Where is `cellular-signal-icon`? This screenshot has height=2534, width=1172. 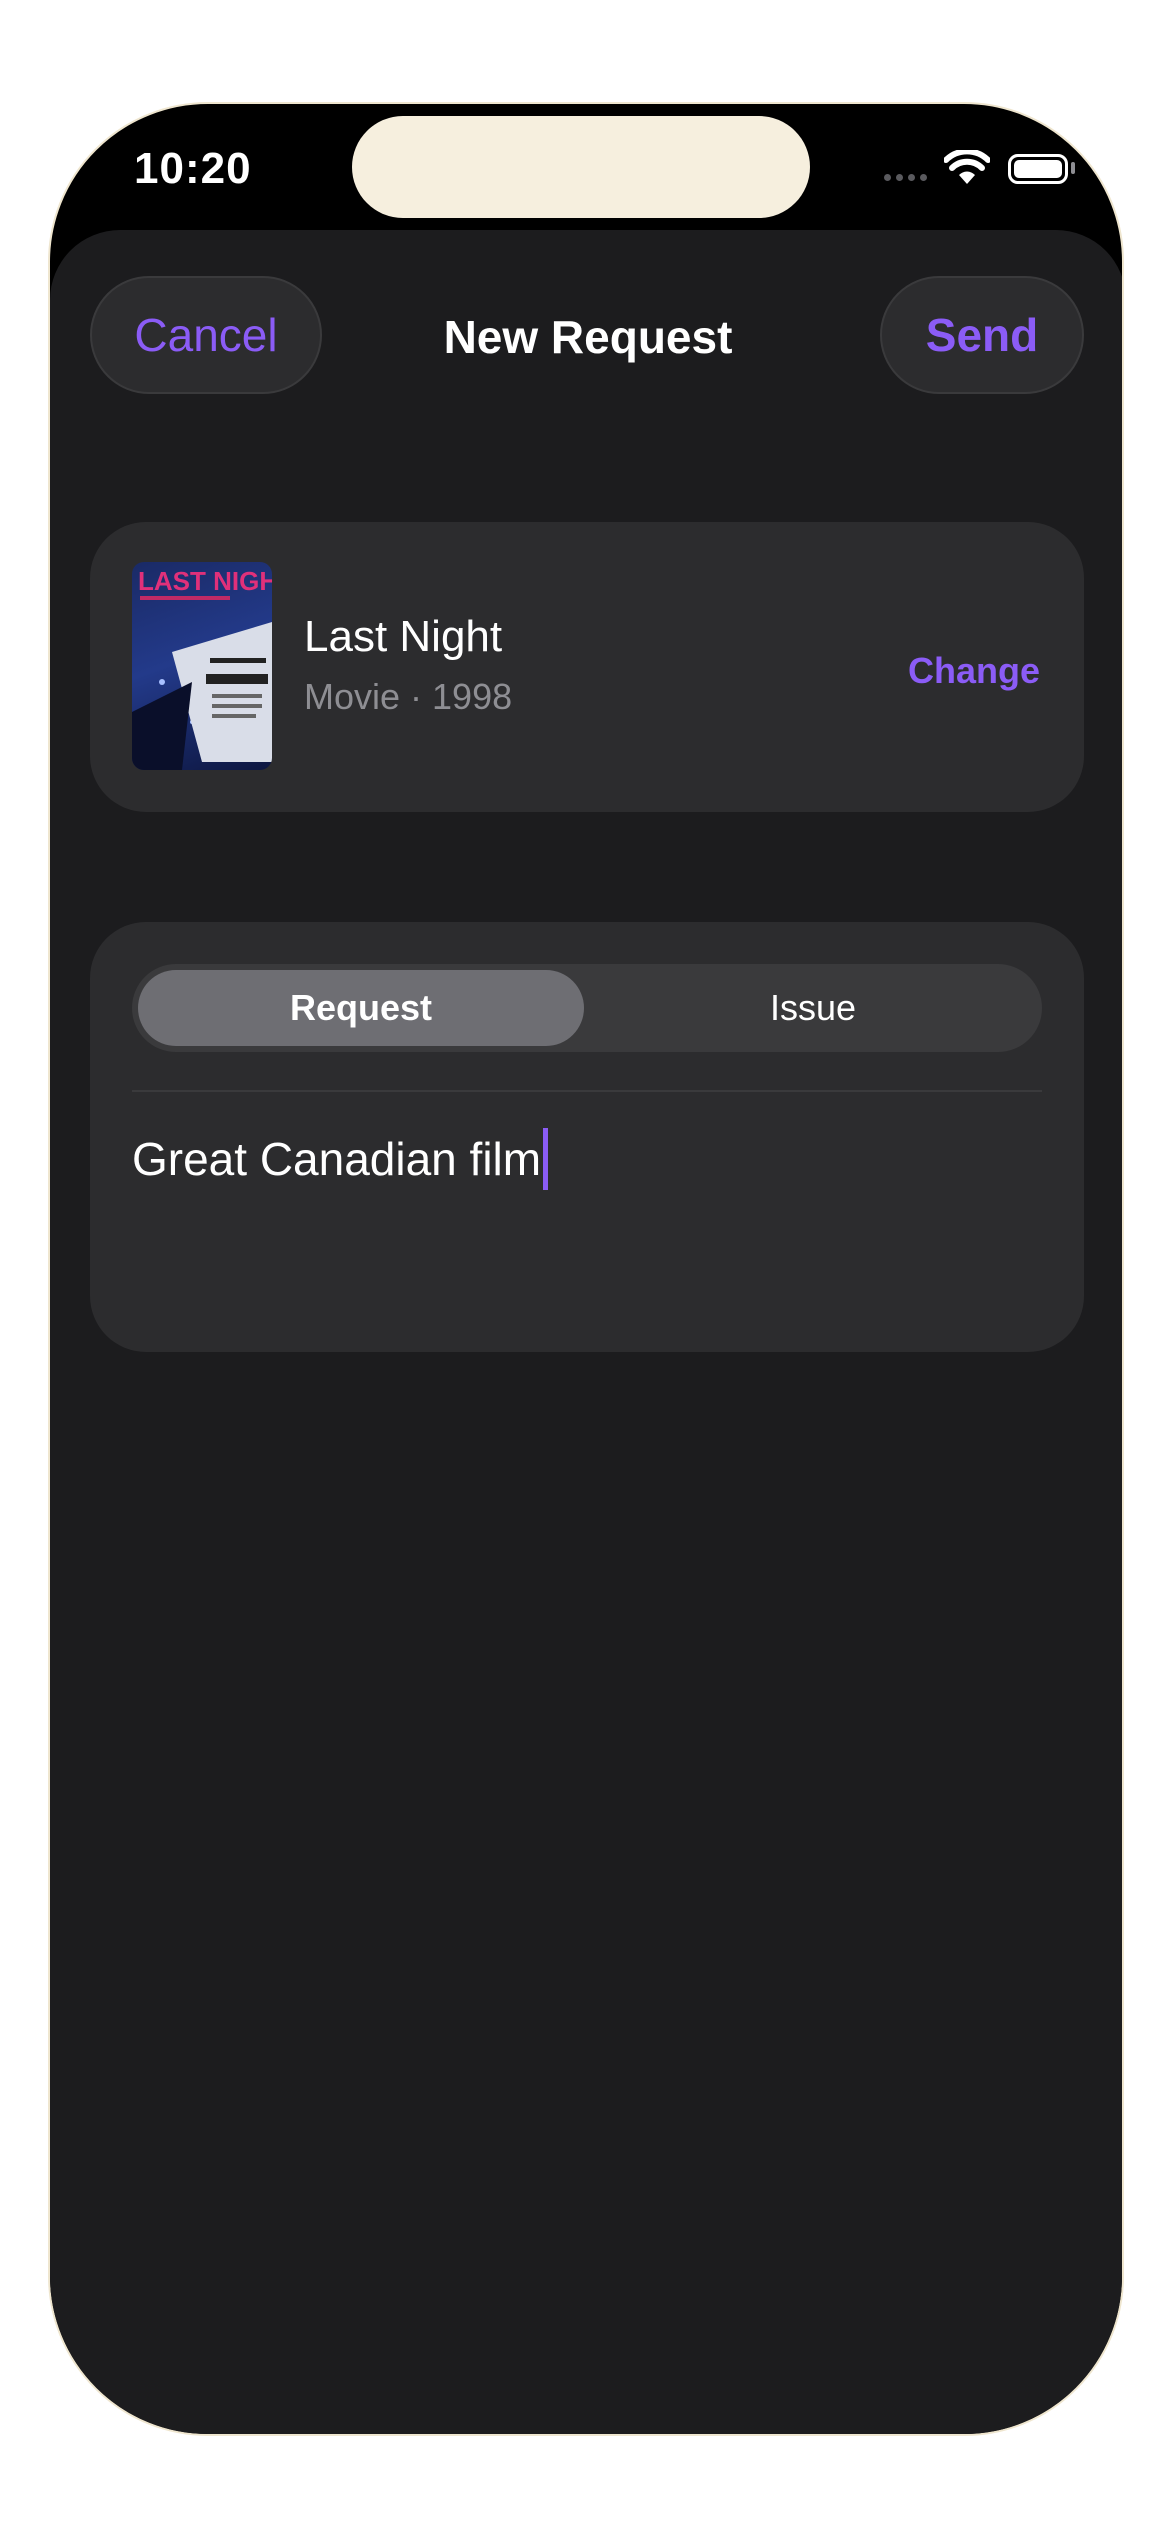
cellular-signal-icon is located at coordinates (905, 177).